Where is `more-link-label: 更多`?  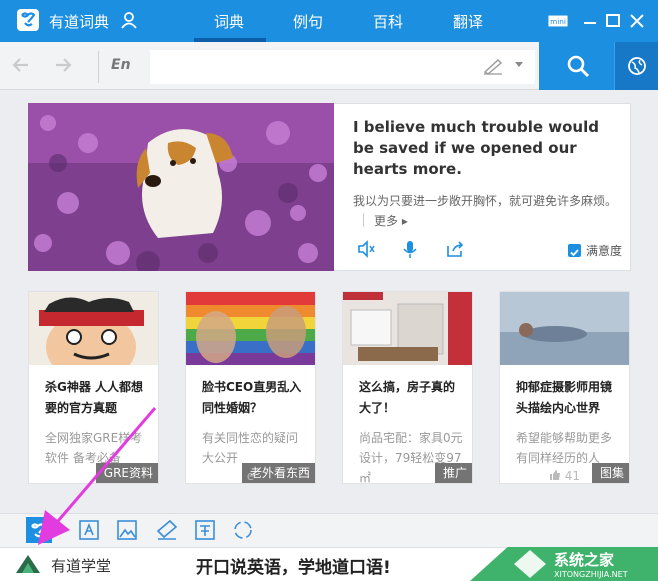 more-link-label: 更多 is located at coordinates (386, 221).